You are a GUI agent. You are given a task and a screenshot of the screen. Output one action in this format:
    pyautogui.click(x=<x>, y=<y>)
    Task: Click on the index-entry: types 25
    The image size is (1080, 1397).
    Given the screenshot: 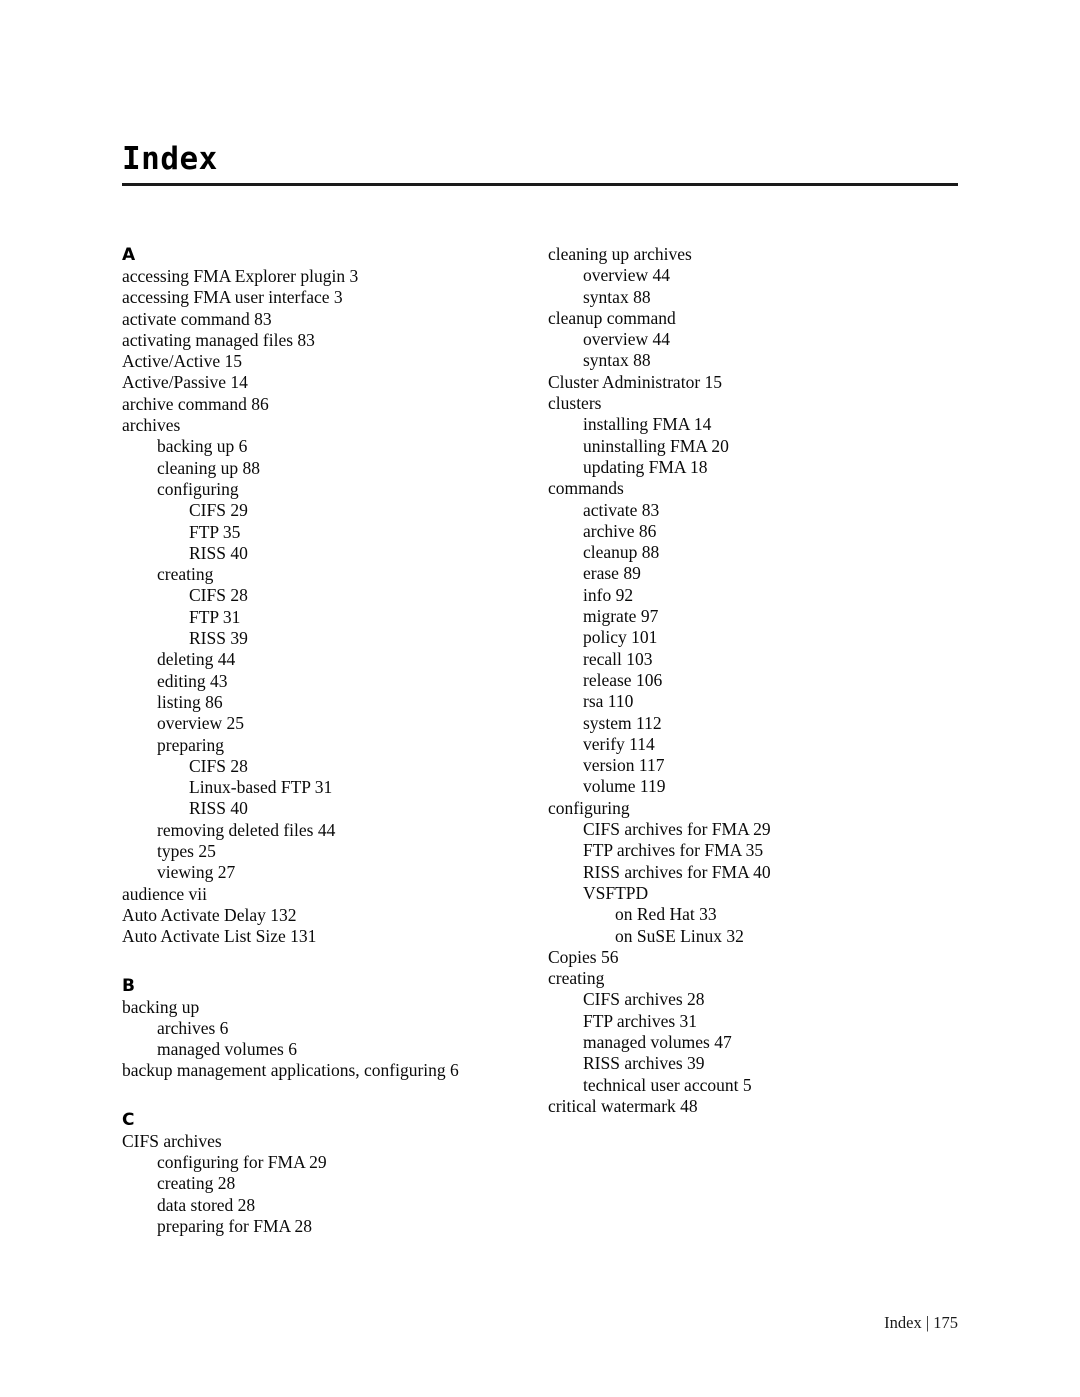 What is the action you would take?
    pyautogui.click(x=186, y=851)
    